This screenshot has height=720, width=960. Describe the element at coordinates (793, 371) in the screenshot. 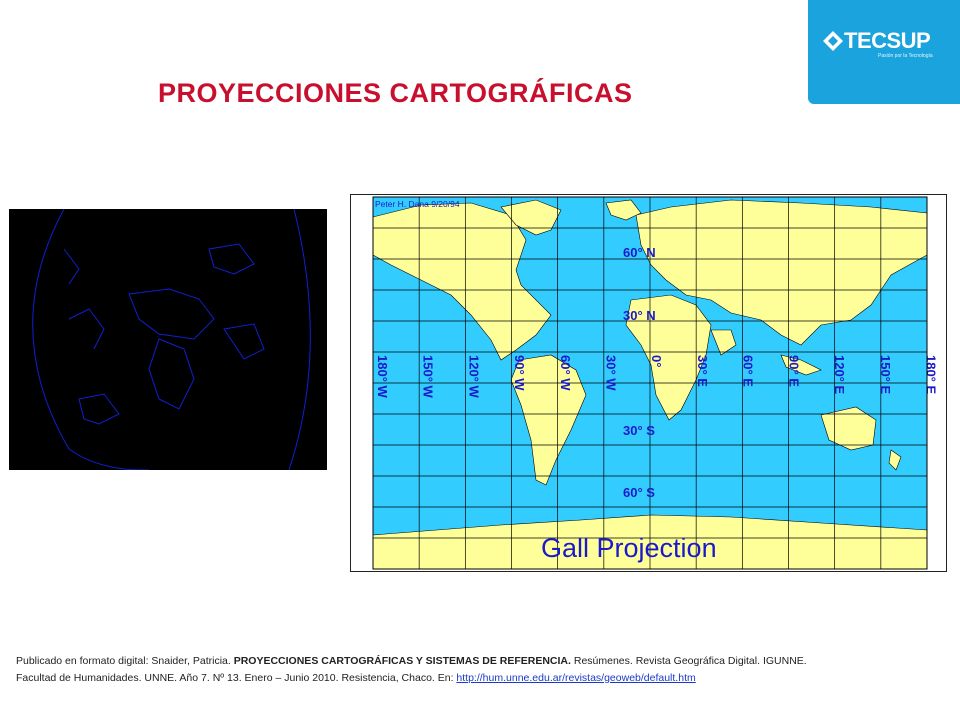

I see `longitude-label: 90° E` at that location.